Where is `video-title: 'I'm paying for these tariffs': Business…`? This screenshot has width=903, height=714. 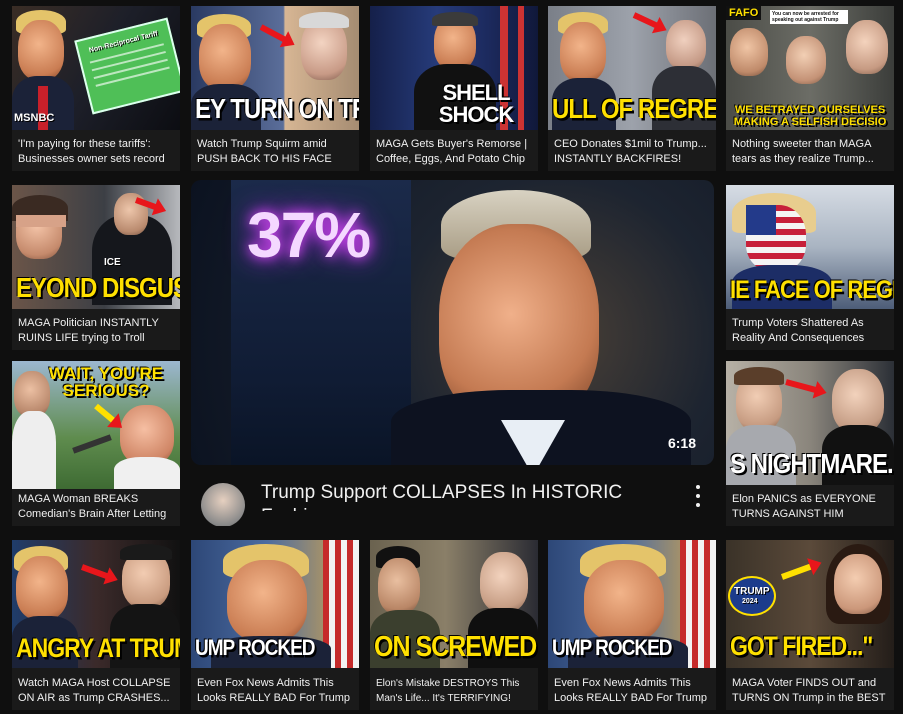
video-title: 'I'm paying for these tariffs': Business… is located at coordinates (97, 152).